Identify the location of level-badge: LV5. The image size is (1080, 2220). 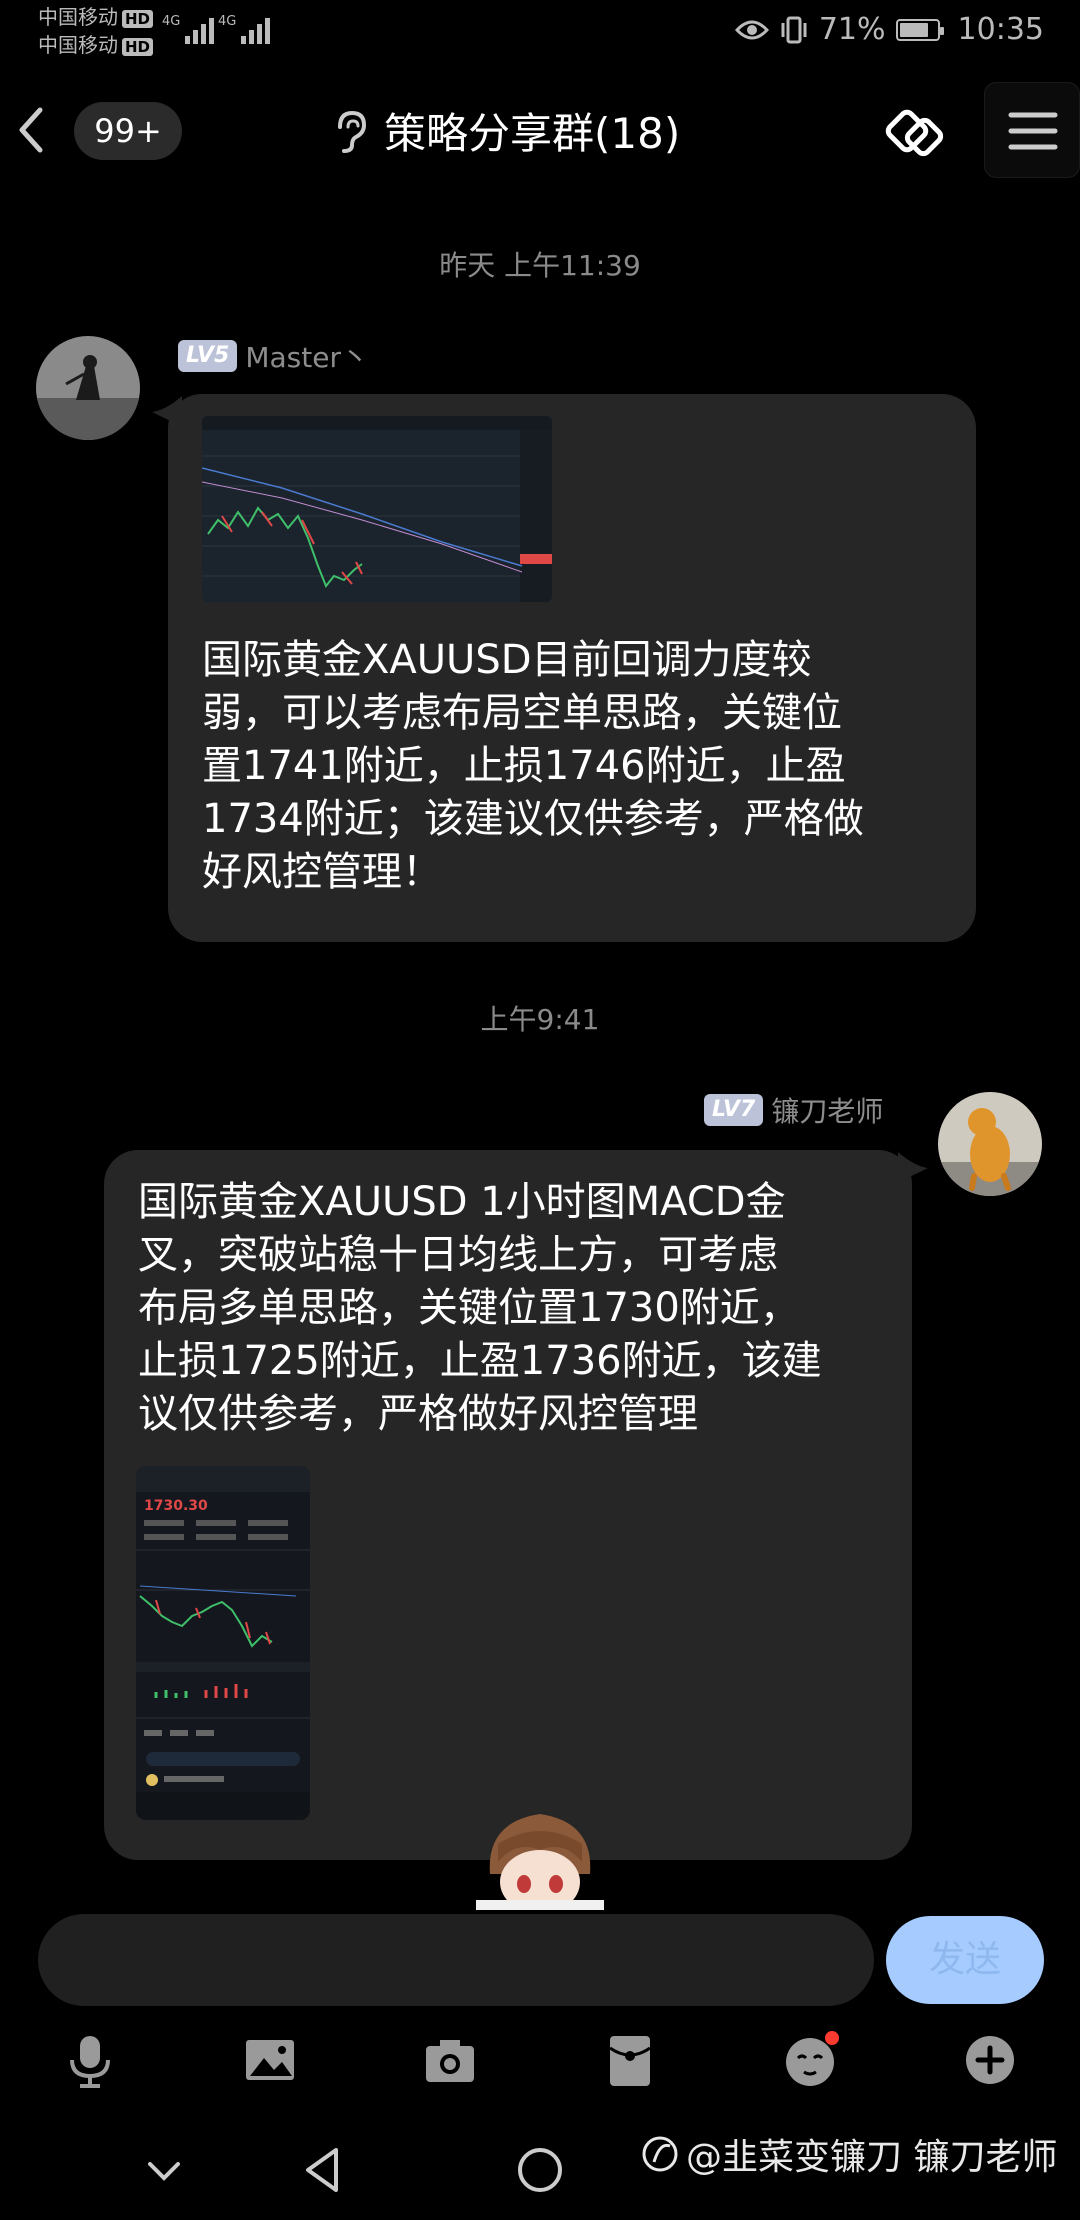
(208, 356).